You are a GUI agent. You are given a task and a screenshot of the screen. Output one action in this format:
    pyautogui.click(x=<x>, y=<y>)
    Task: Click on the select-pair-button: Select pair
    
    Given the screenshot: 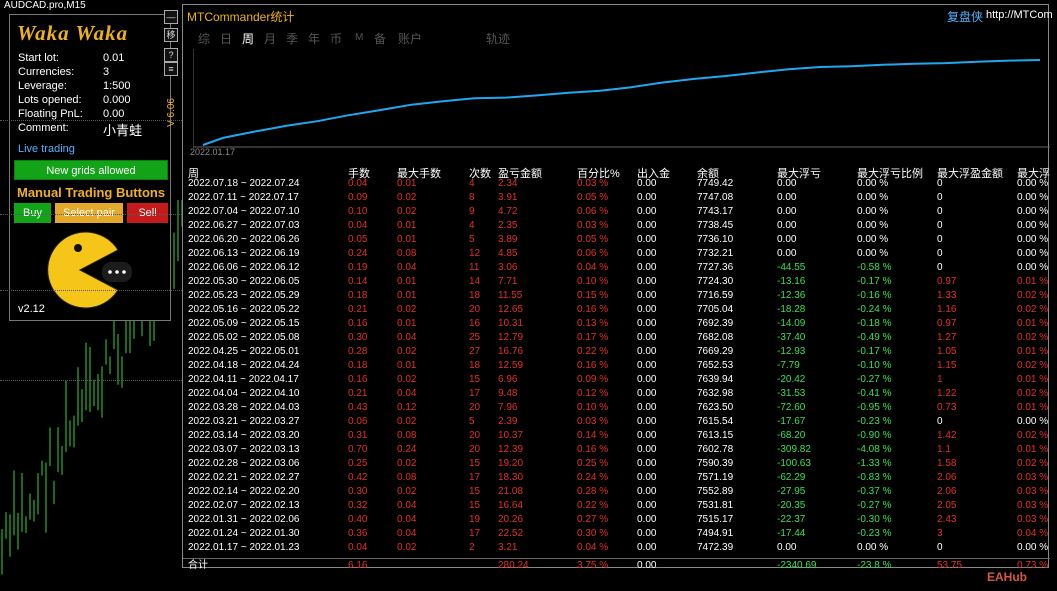 What is the action you would take?
    pyautogui.click(x=89, y=213)
    